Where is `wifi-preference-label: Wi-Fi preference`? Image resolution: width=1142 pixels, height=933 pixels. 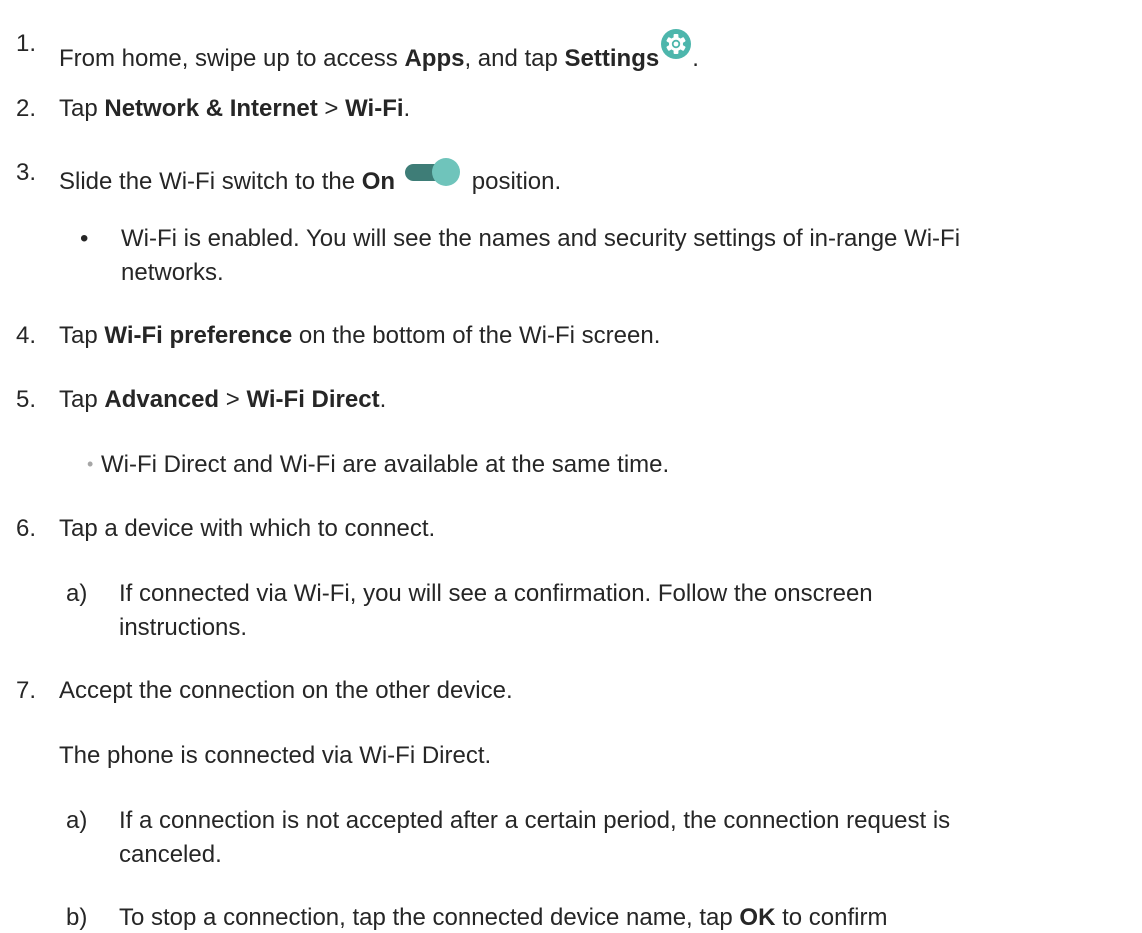 wifi-preference-label: Wi-Fi preference is located at coordinates (198, 335).